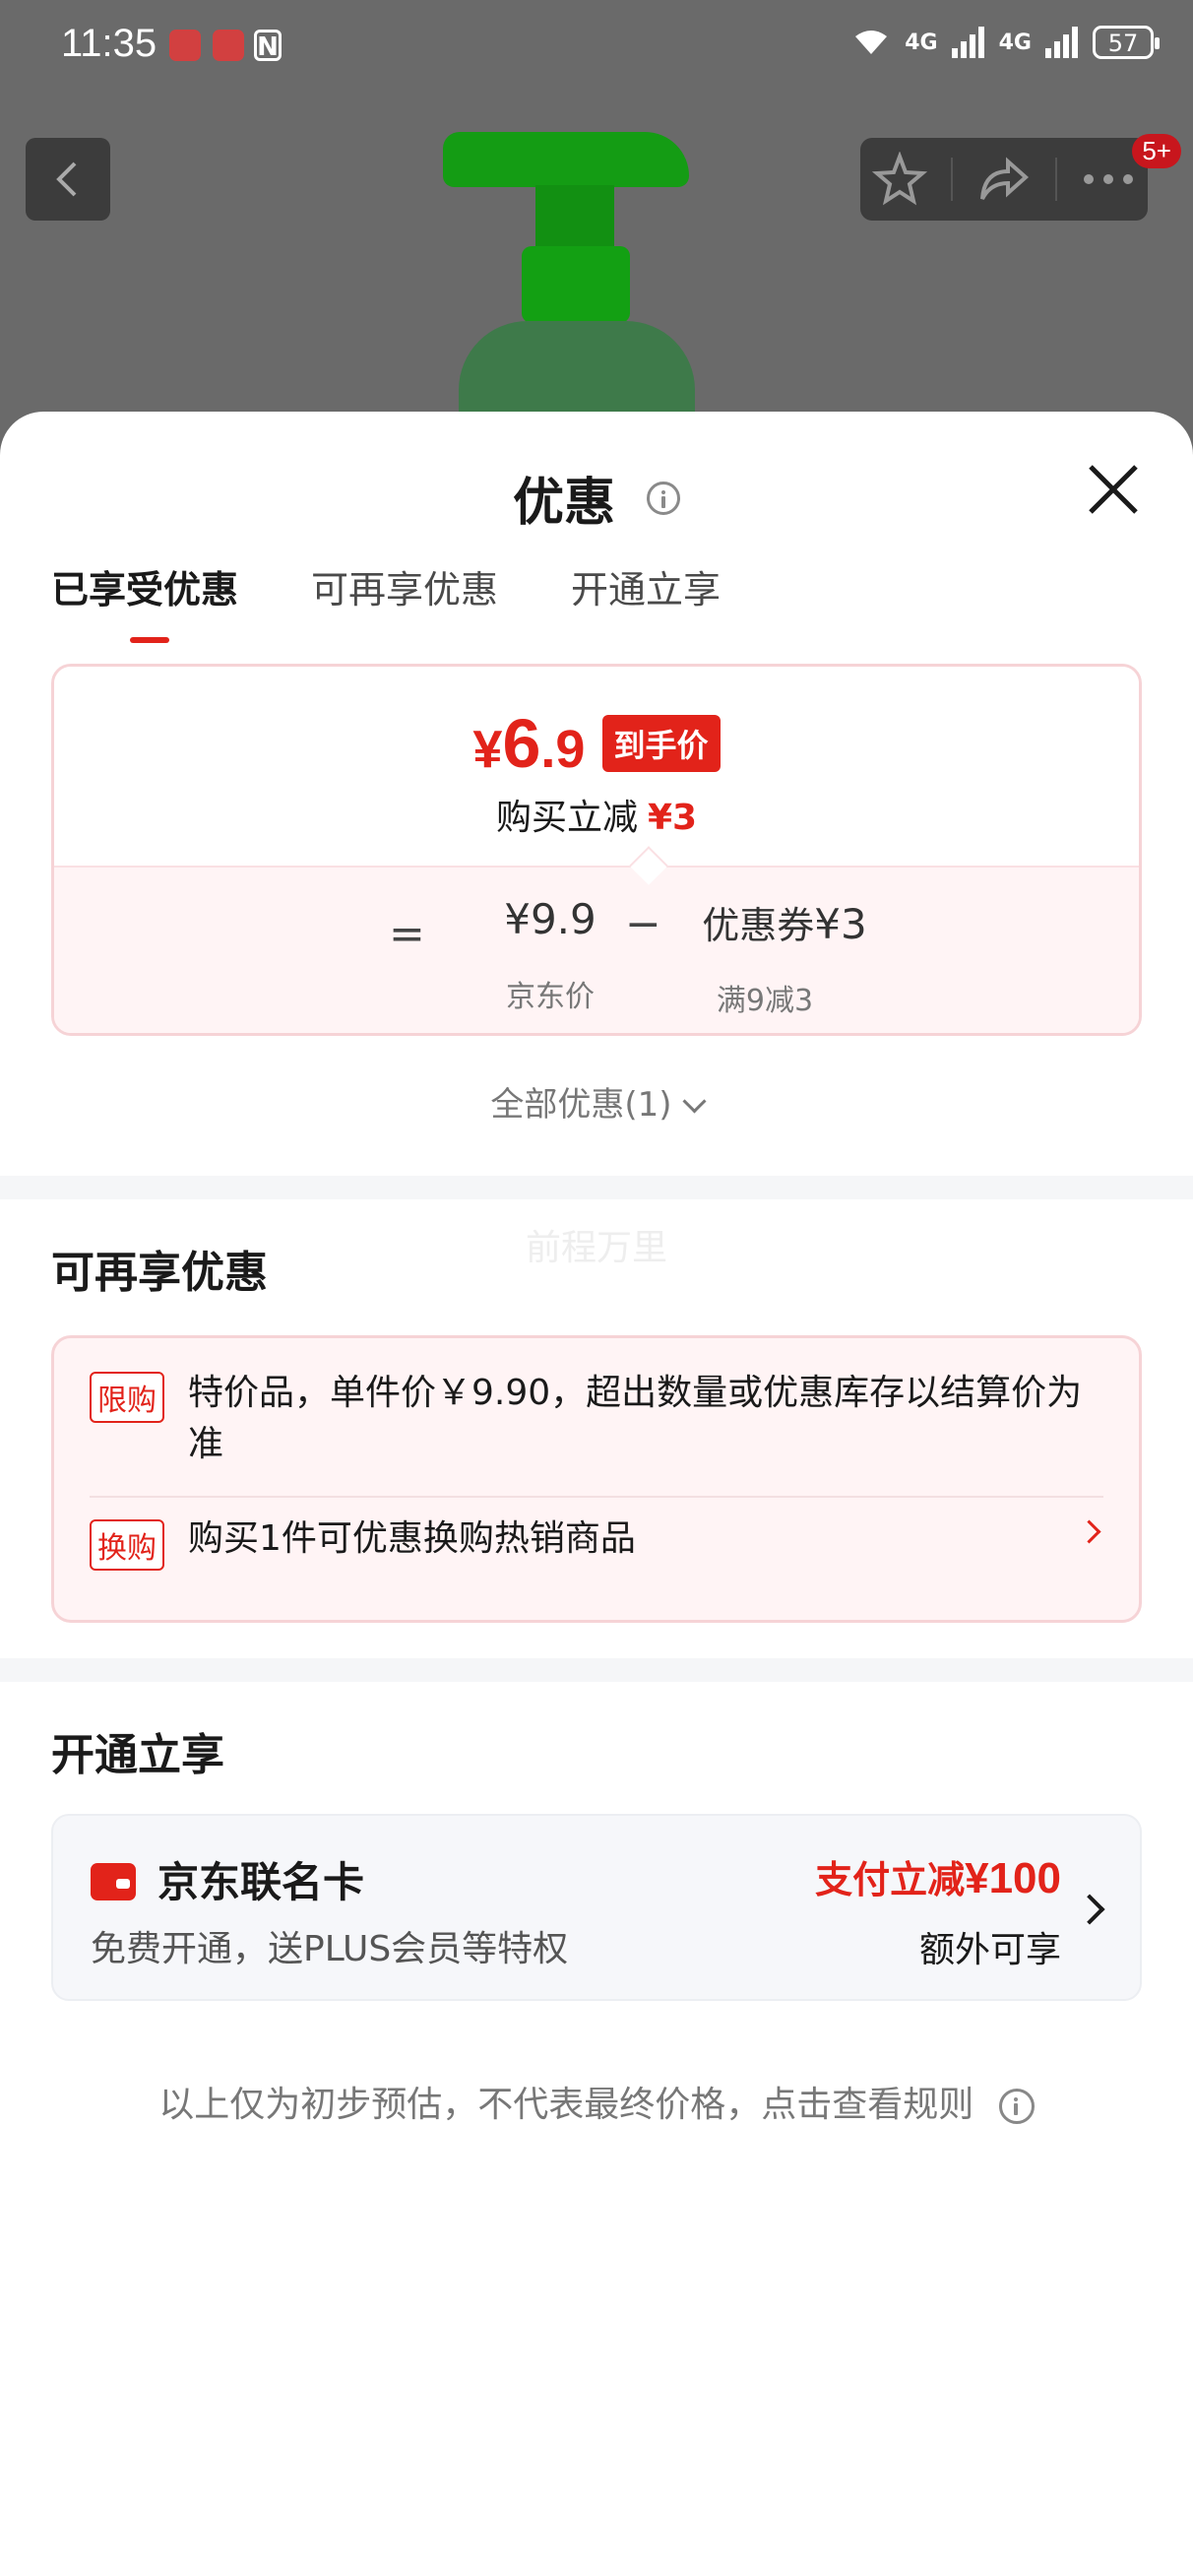 This screenshot has width=1193, height=2576. I want to click on offer-tabs: 已享受优惠 可再享优惠 开通立享, so click(386, 601).